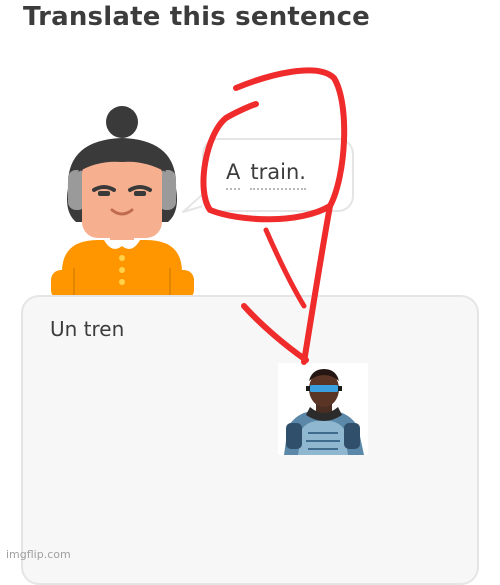  I want to click on prompt-word: A, so click(233, 175).